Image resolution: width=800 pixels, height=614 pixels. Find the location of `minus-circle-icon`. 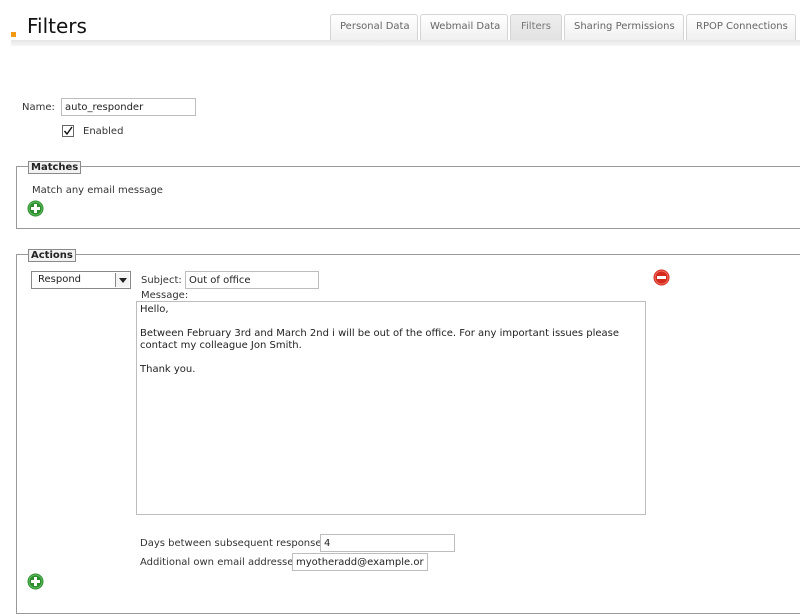

minus-circle-icon is located at coordinates (661, 277).